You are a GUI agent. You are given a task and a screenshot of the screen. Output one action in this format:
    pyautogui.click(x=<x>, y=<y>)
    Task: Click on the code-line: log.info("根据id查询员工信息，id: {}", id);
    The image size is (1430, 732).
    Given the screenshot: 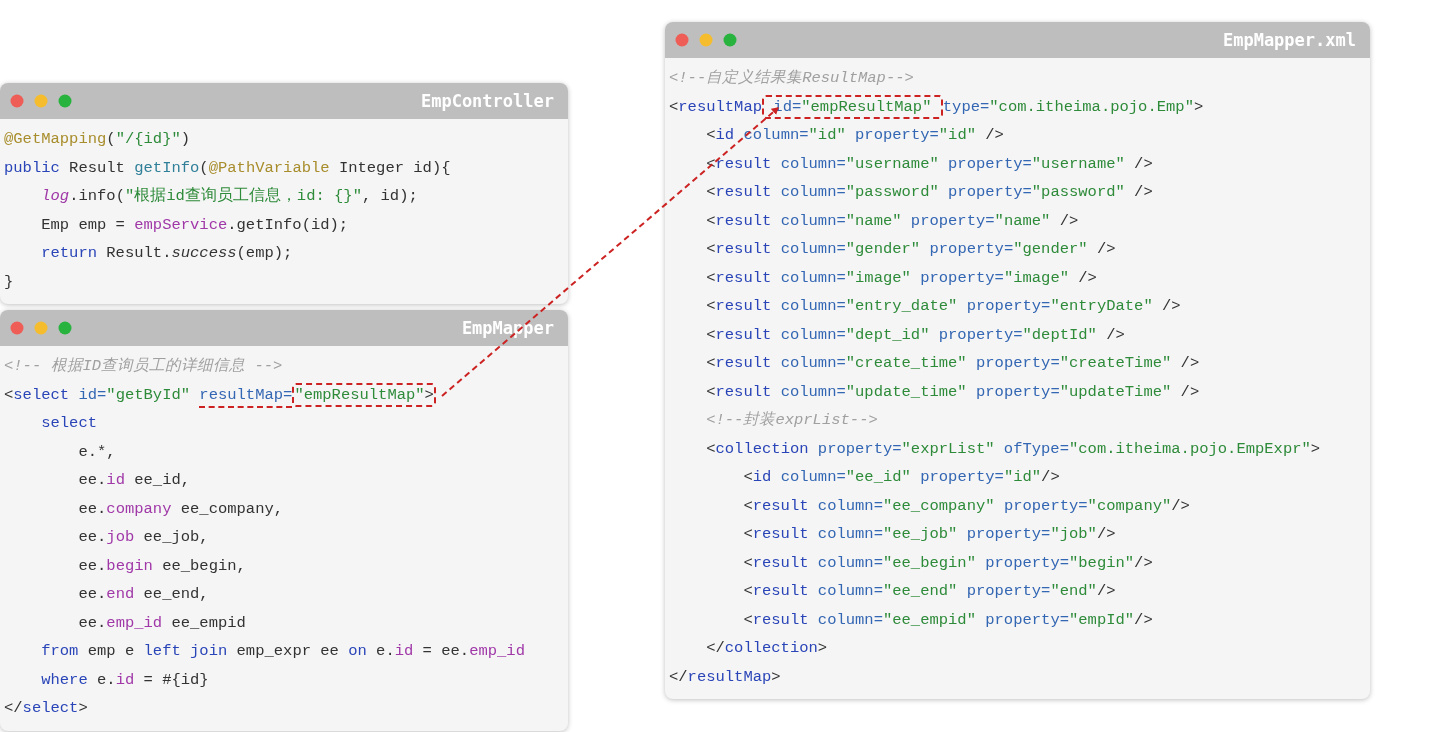 What is the action you would take?
    pyautogui.click(x=229, y=196)
    